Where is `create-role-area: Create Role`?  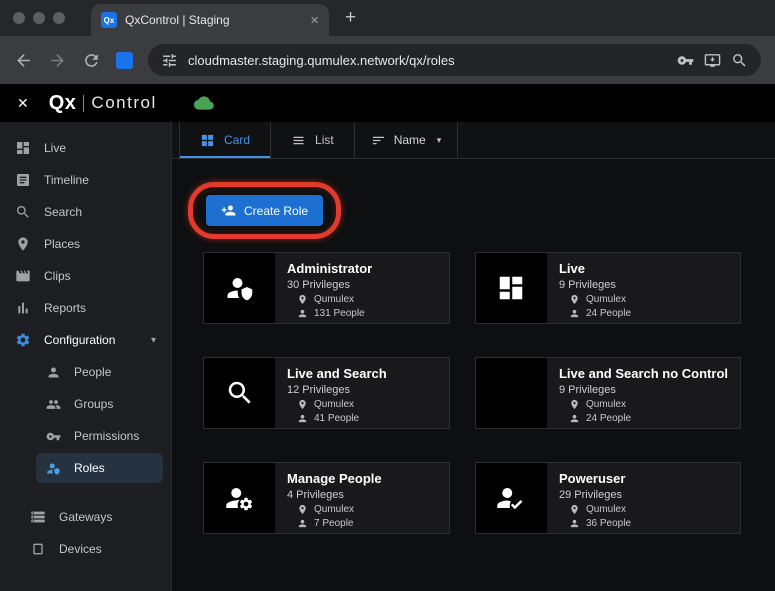
create-role-area: Create Role is located at coordinates (265, 210).